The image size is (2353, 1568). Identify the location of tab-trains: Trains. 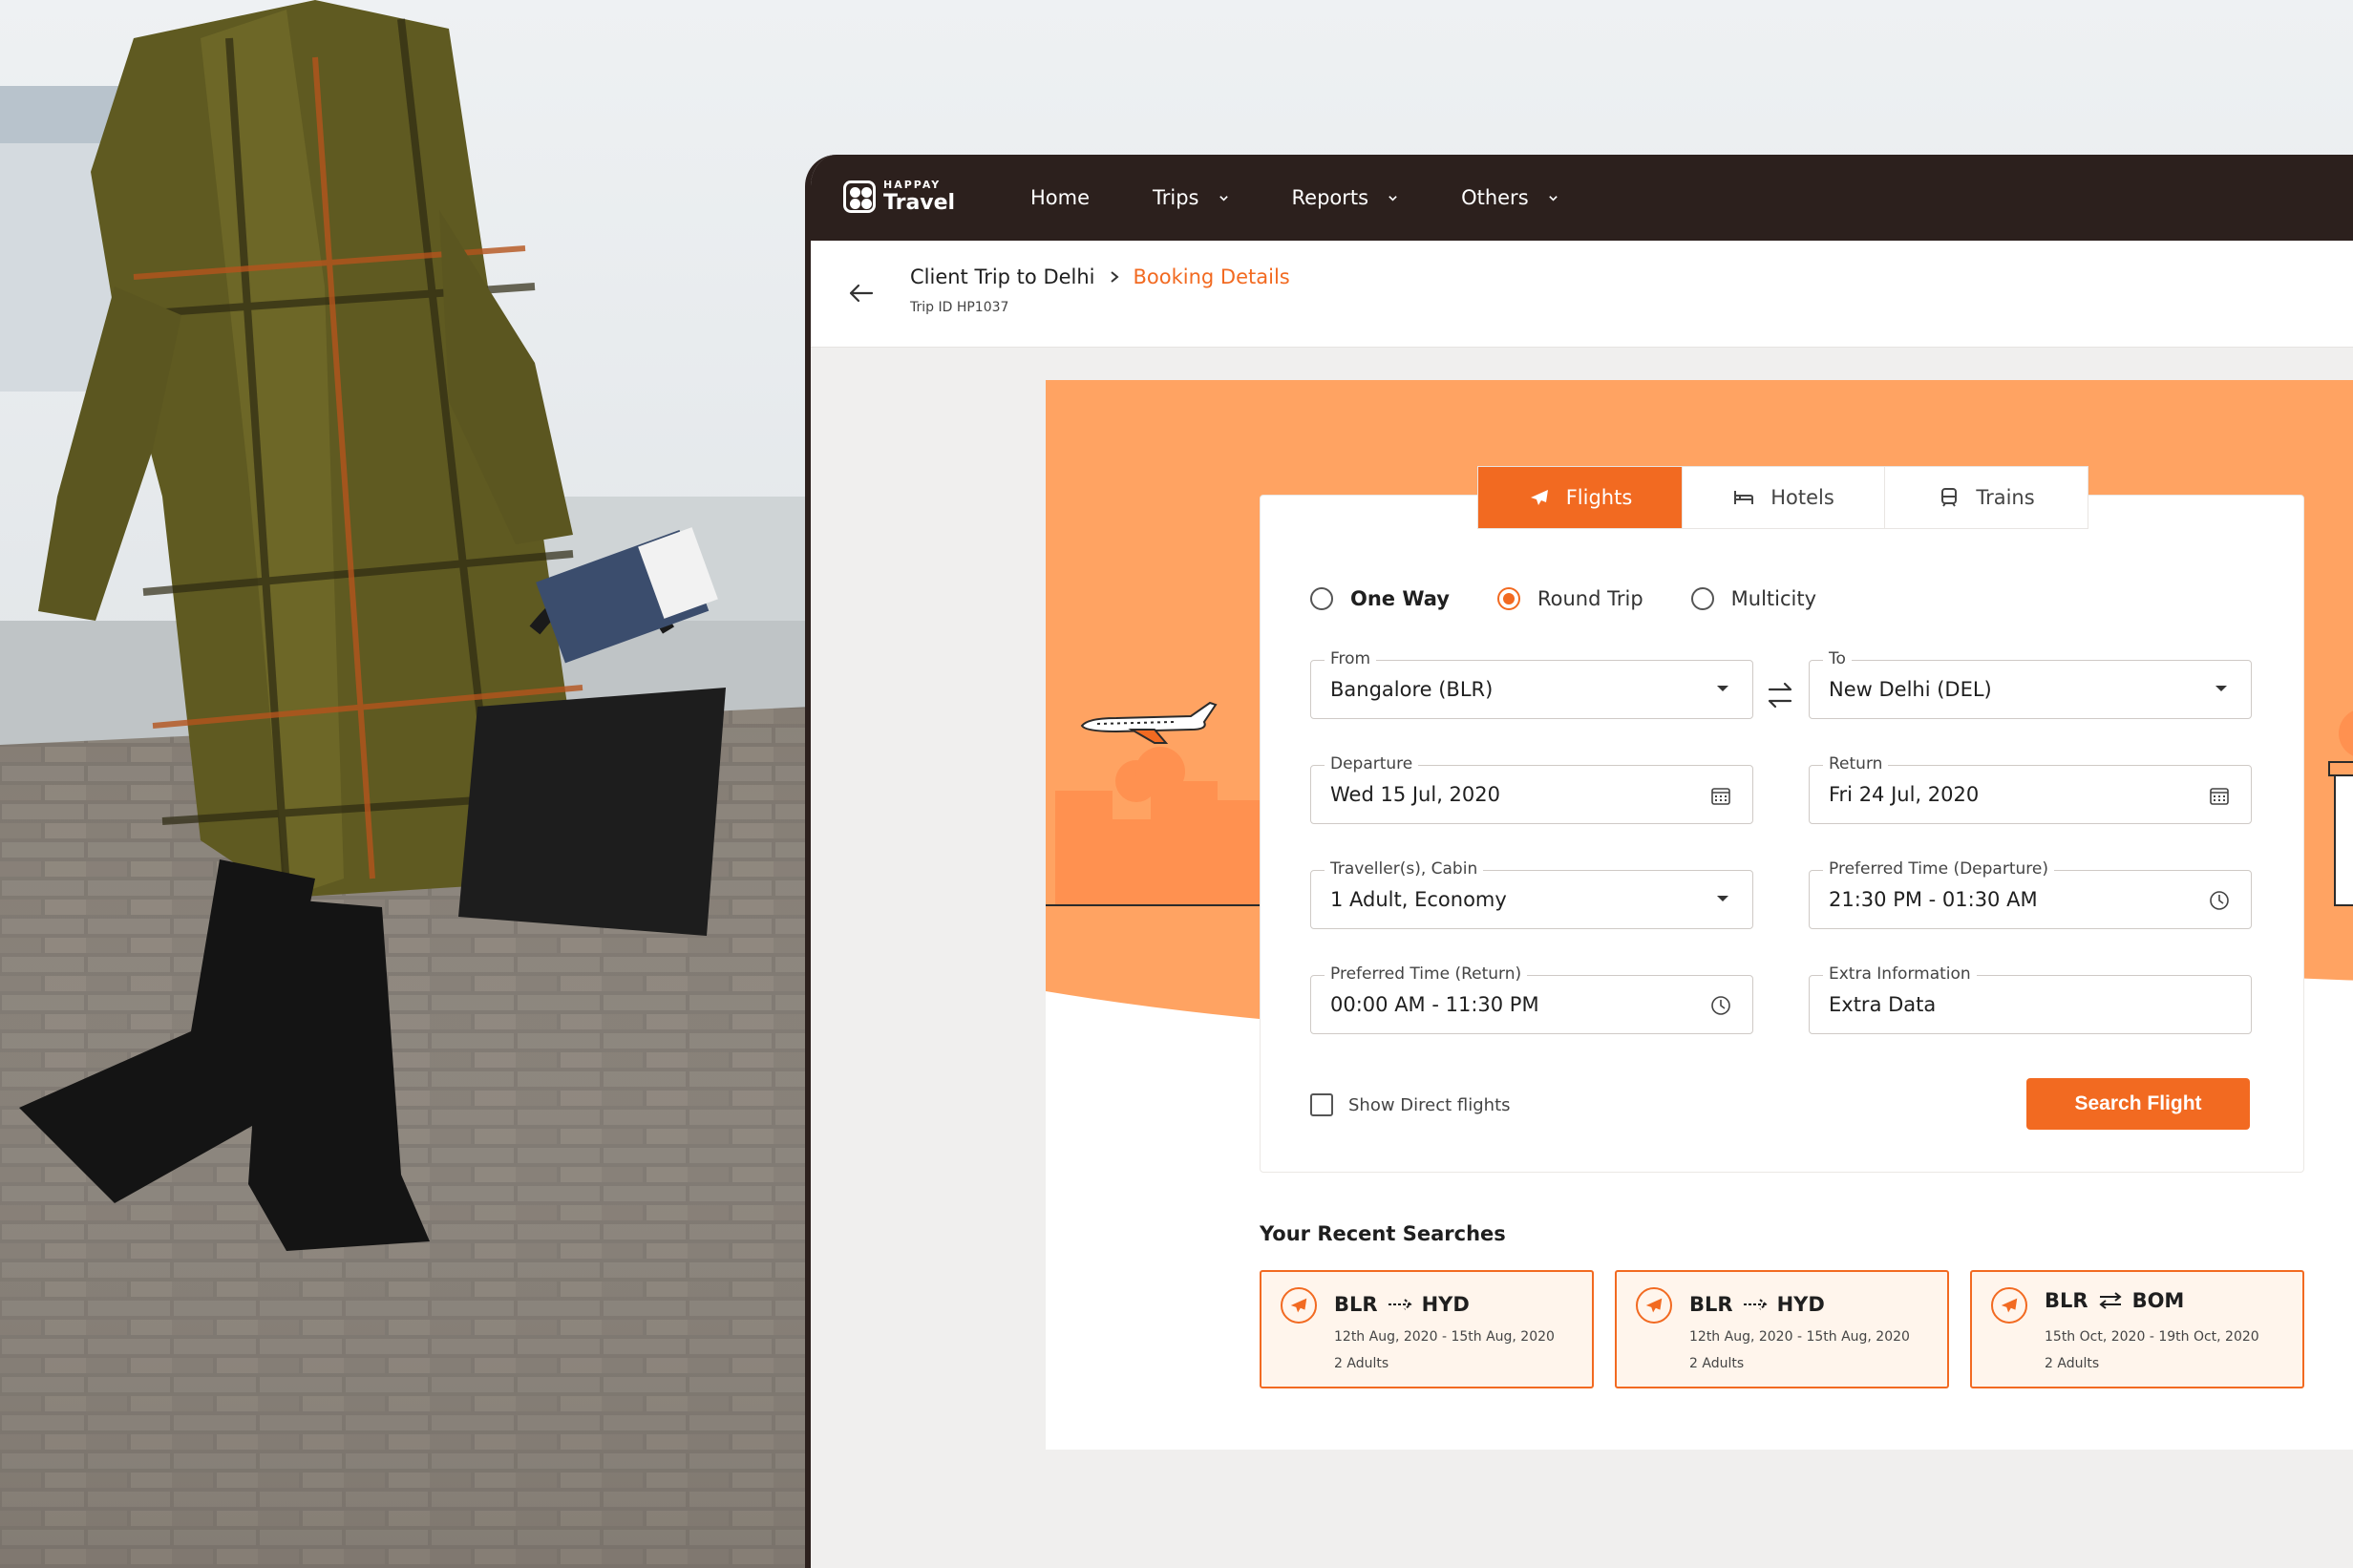
(1986, 497).